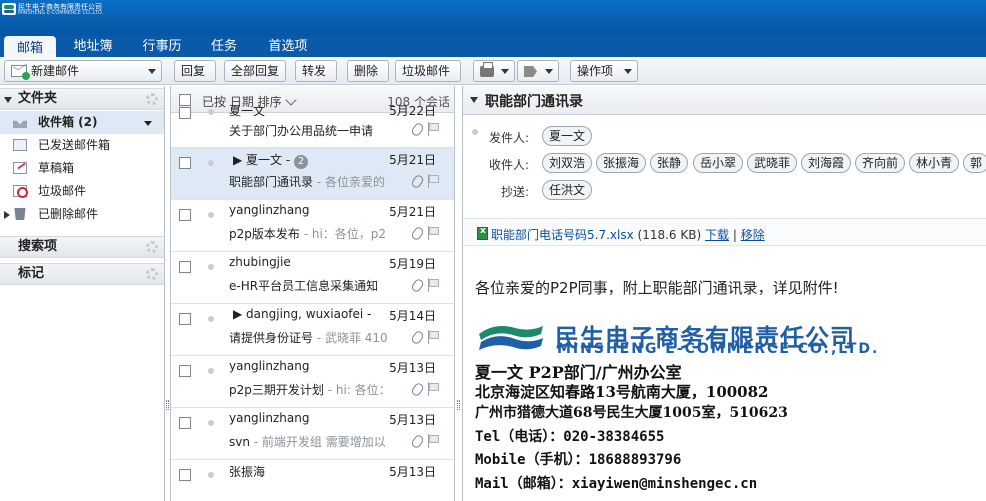  I want to click on remove-link: 移除, so click(753, 235).